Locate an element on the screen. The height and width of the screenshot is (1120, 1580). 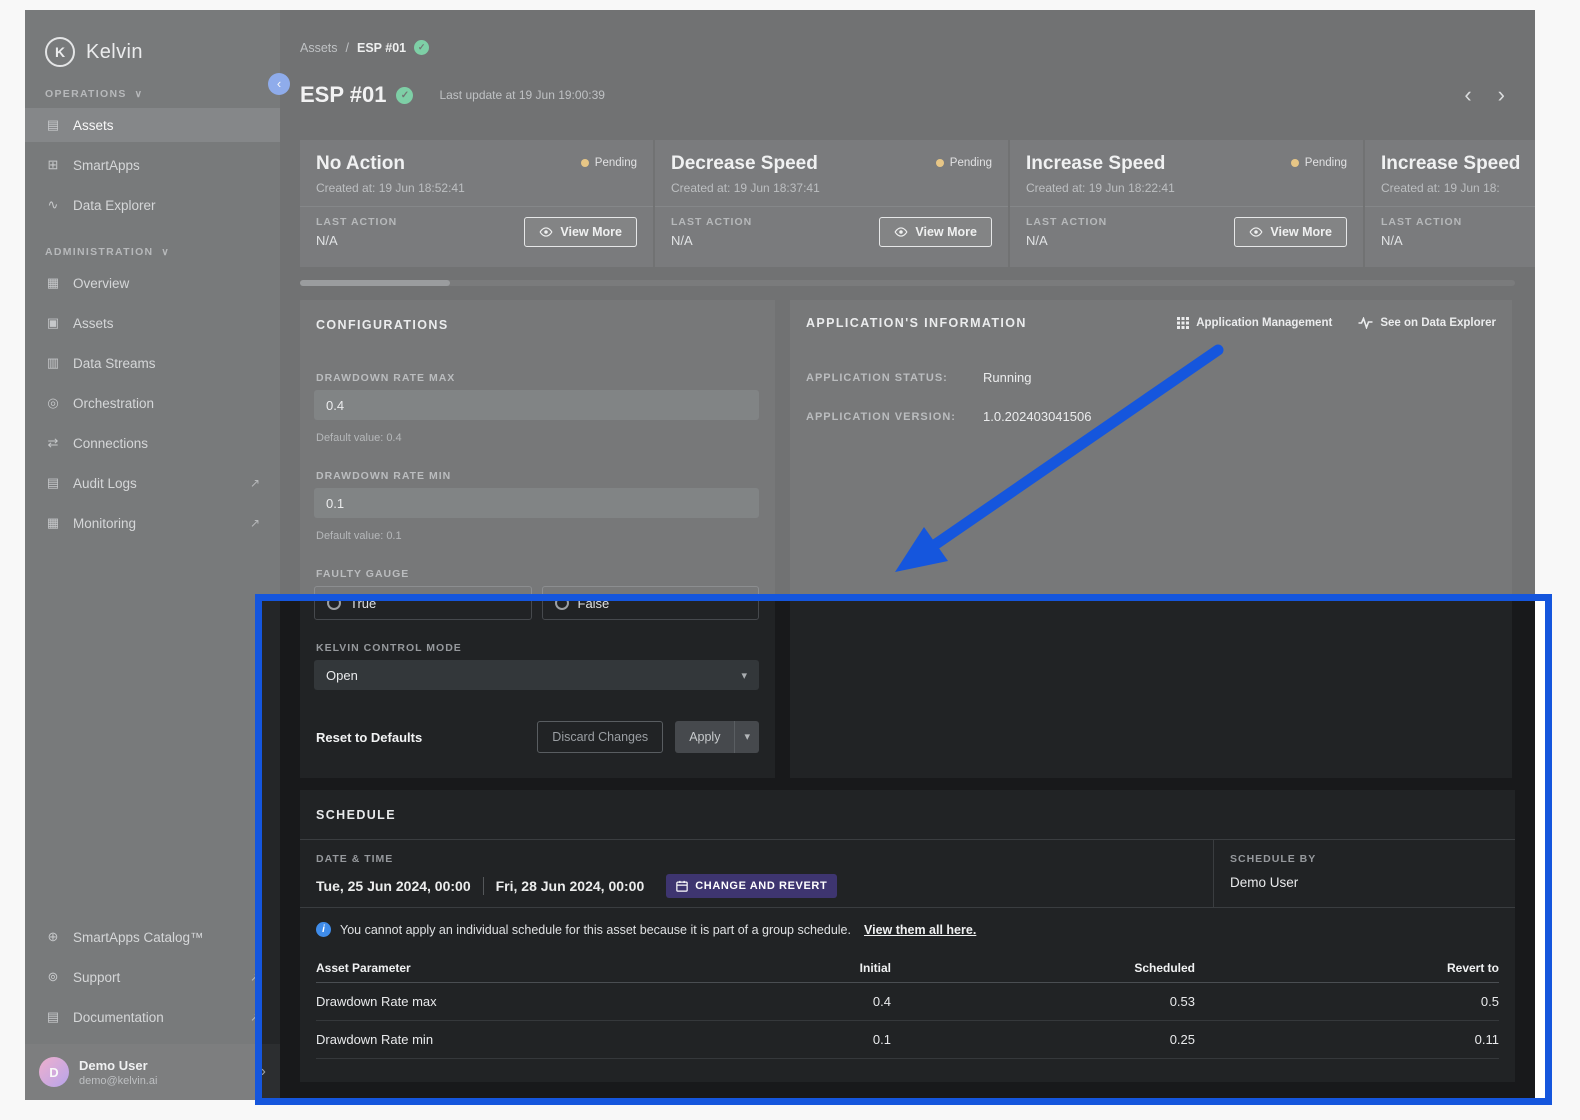
control-mode-label: KELVIN CONTROL MODE is located at coordinates (389, 648).